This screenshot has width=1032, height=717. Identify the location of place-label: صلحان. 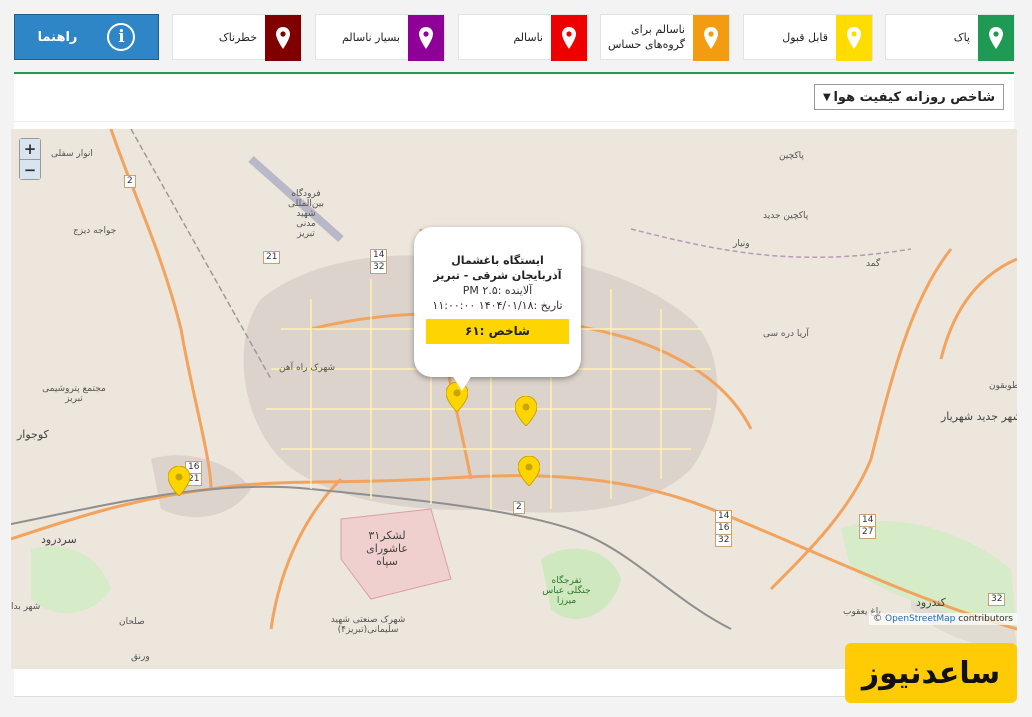
(132, 622).